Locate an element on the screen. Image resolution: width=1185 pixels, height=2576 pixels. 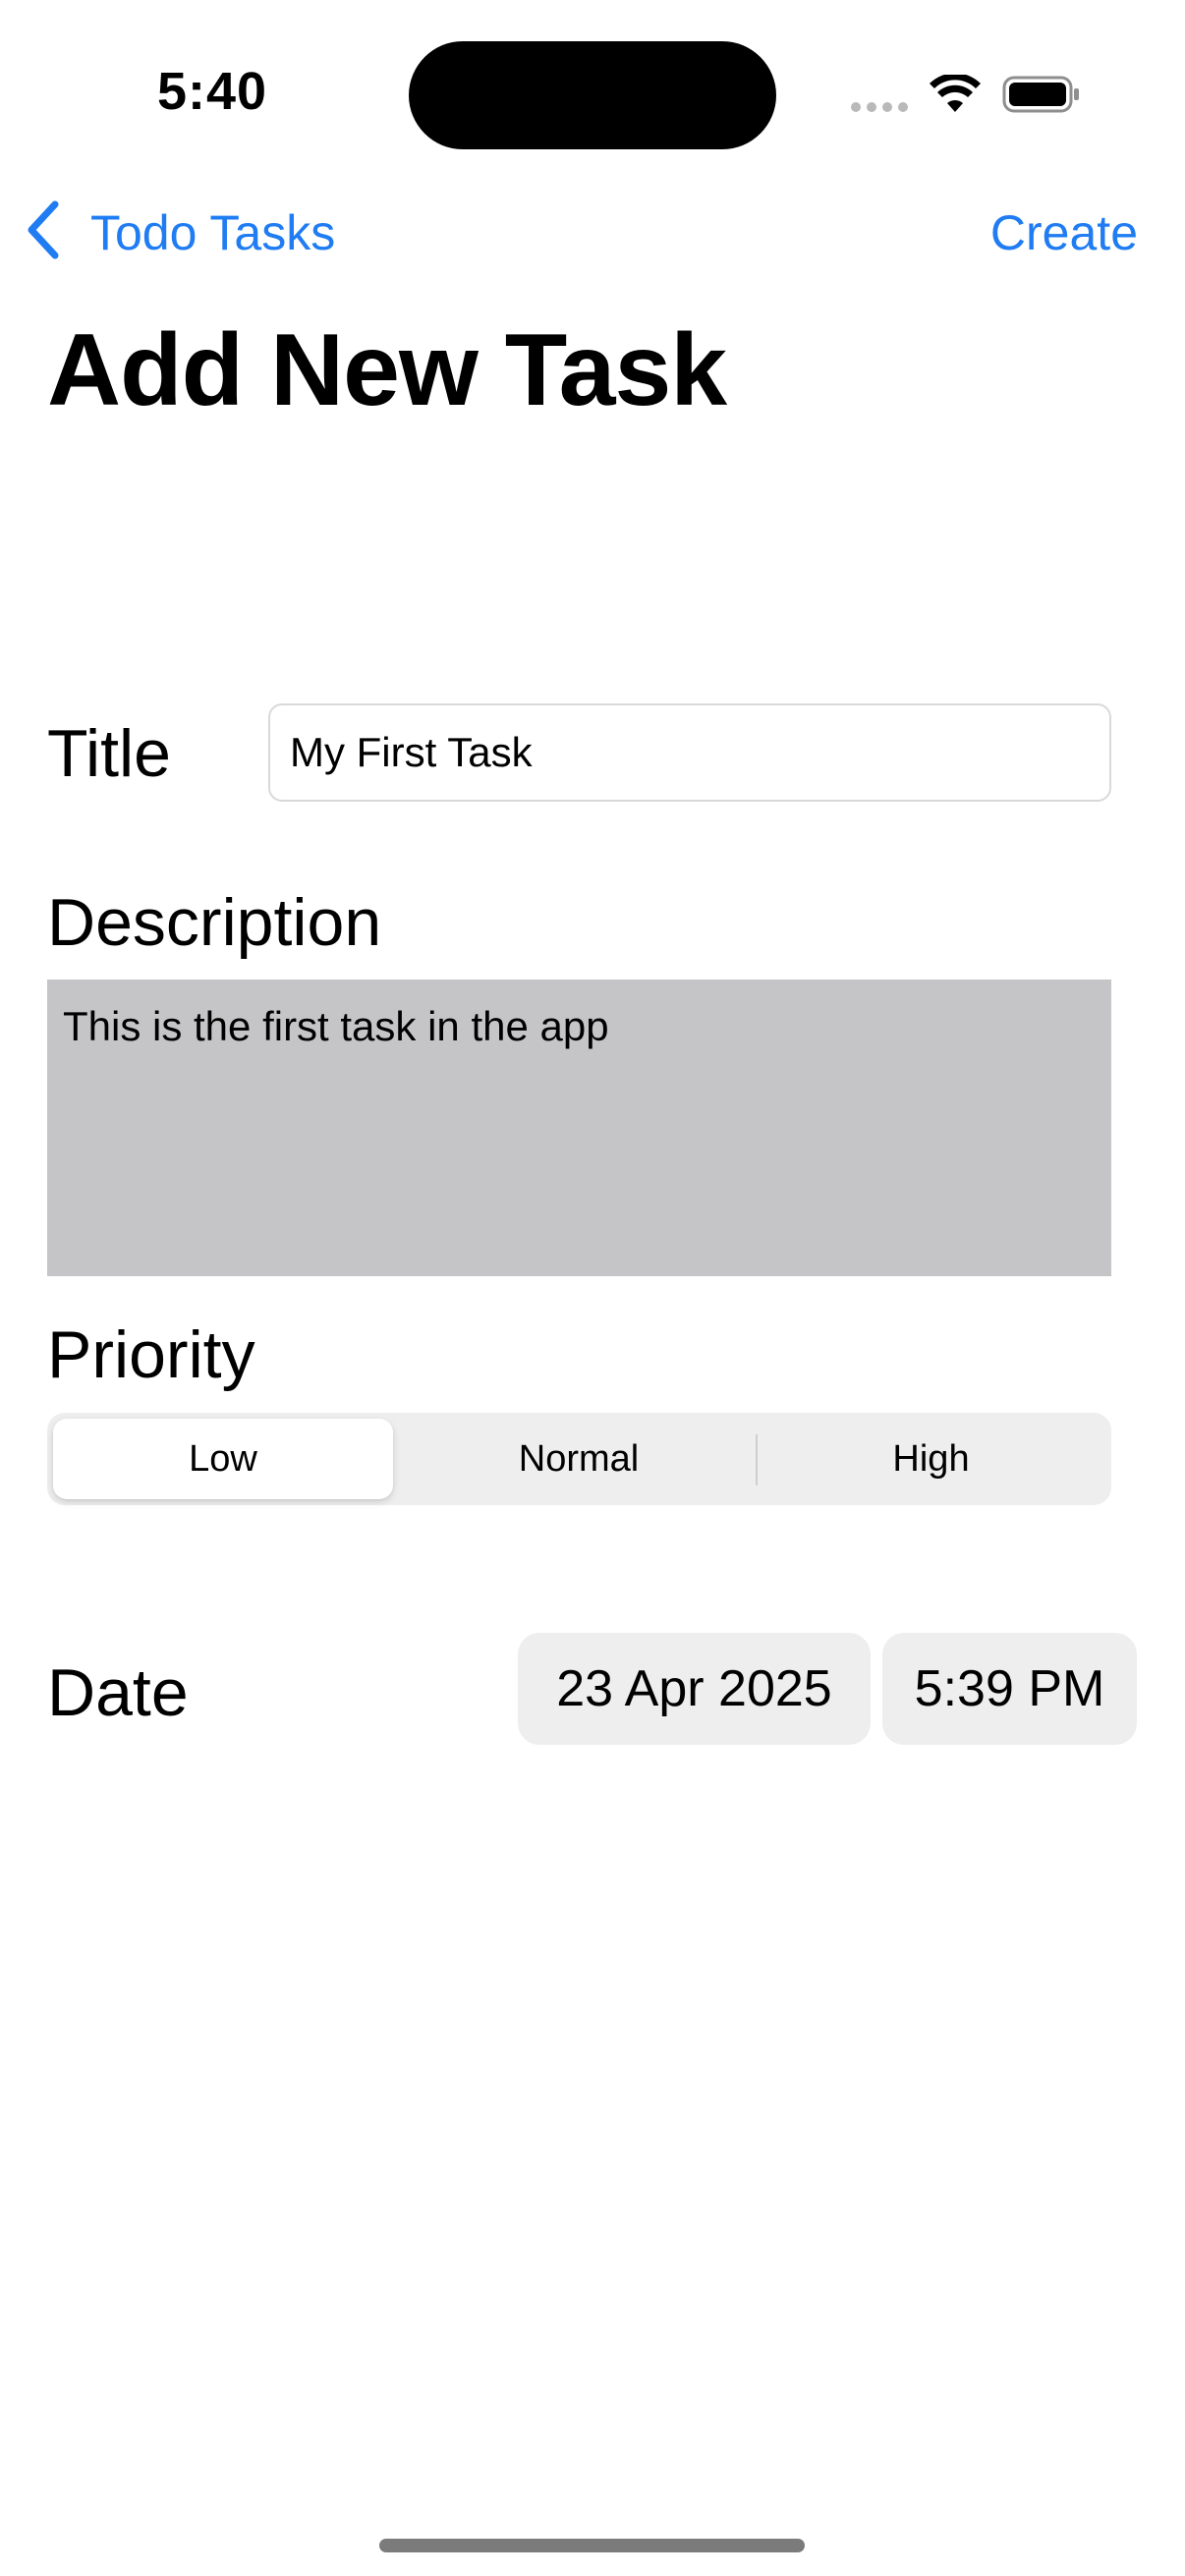
chevron-left-icon is located at coordinates (44, 229).